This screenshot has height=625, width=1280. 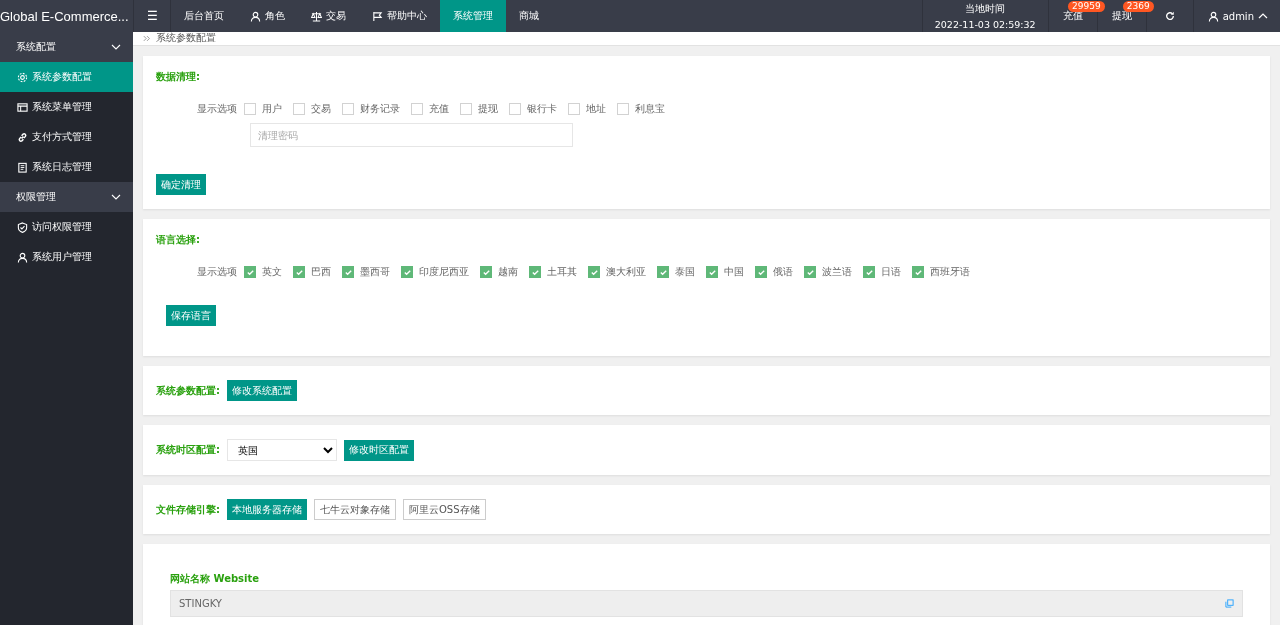 I want to click on flag-icon, so click(x=377, y=16).